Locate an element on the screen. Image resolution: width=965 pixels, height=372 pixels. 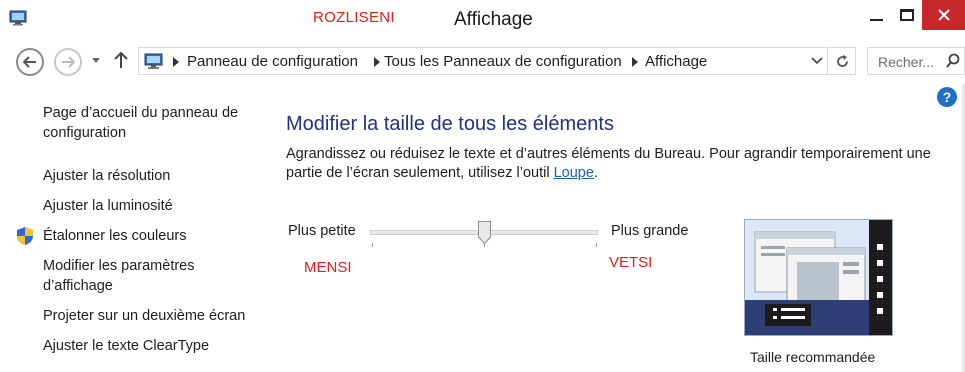
maximize-icon is located at coordinates (907, 15).